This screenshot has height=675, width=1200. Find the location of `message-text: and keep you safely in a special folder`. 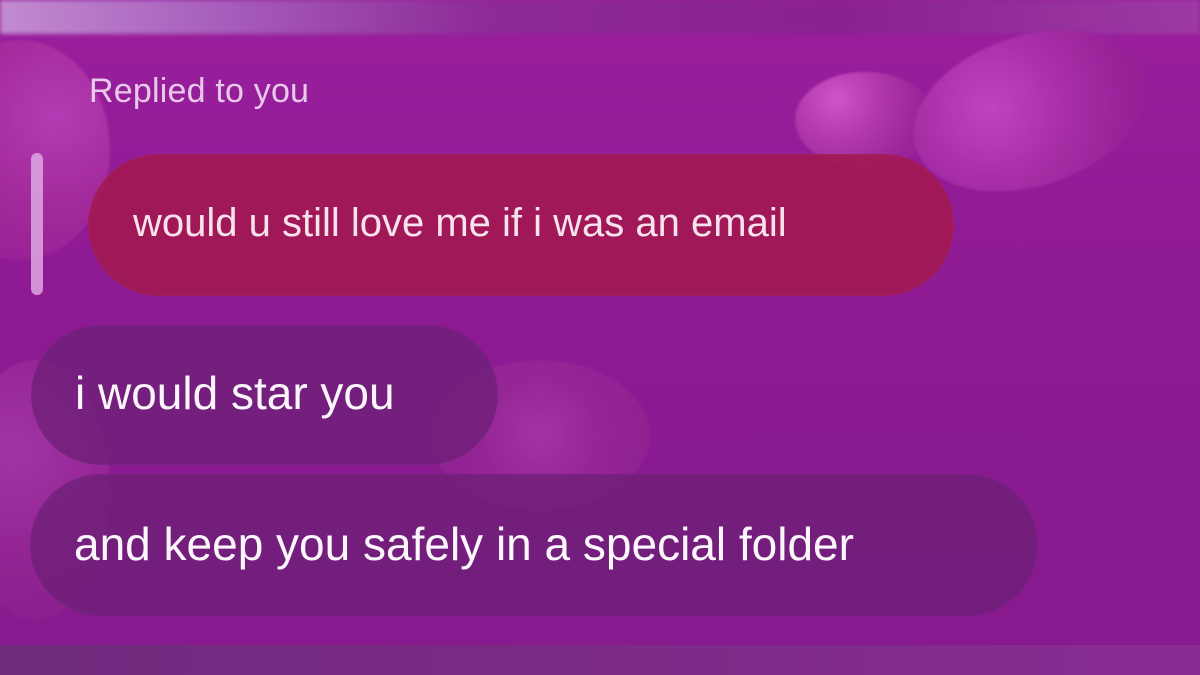

message-text: and keep you safely in a special folder is located at coordinates (464, 544).